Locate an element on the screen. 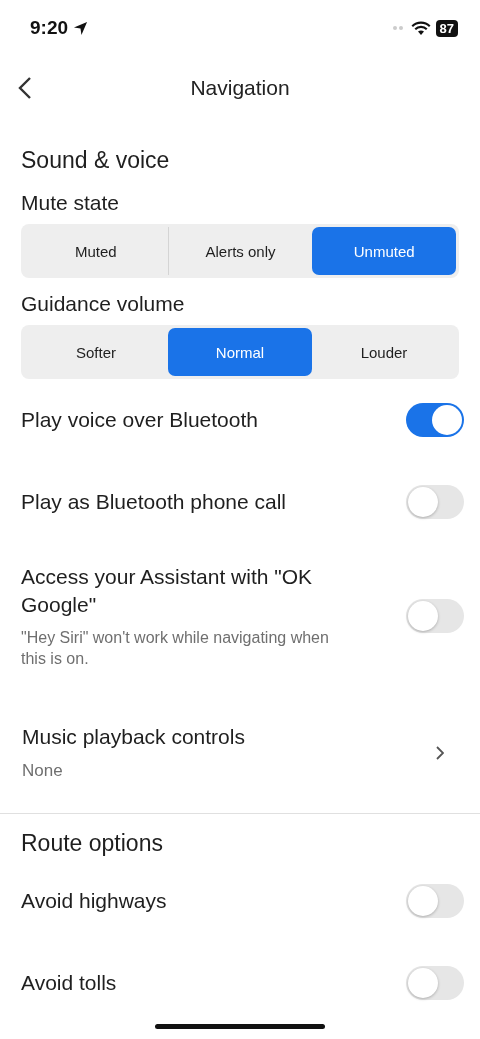 This screenshot has width=480, height=1039. setting-description: "Hey Siri" won't work while navigating when this is on. is located at coordinates (175, 648).